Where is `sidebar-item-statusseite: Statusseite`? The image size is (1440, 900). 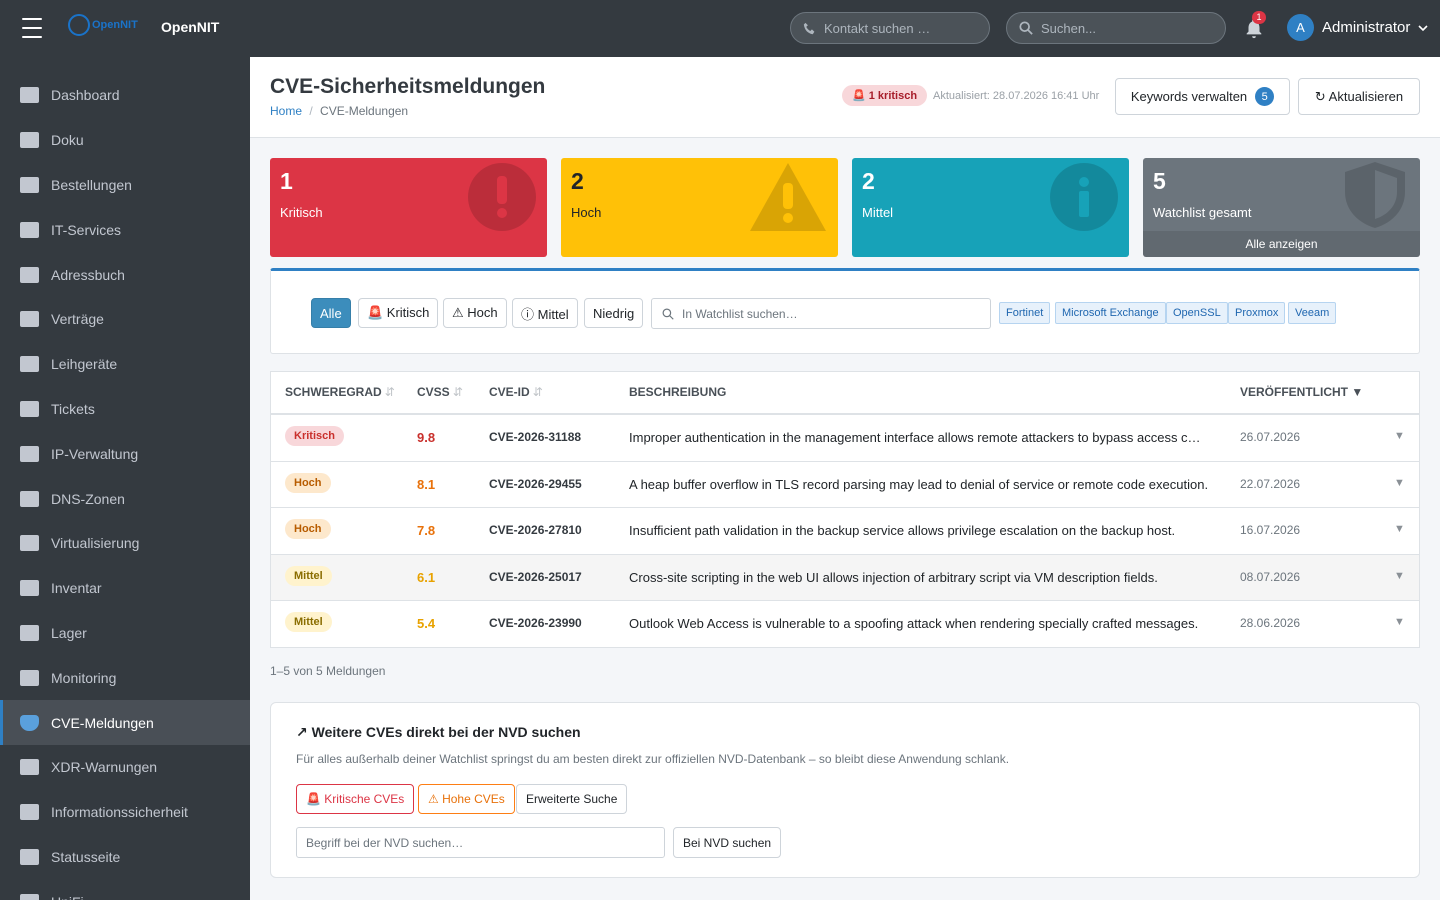
sidebar-item-statusseite: Statusseite is located at coordinates (125, 857).